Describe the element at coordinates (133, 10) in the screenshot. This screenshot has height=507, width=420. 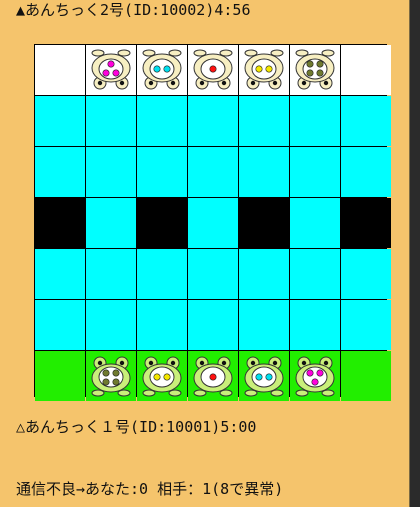
I see `opponent-status: ▲あんちっく2号(ID:10002)4:56` at that location.